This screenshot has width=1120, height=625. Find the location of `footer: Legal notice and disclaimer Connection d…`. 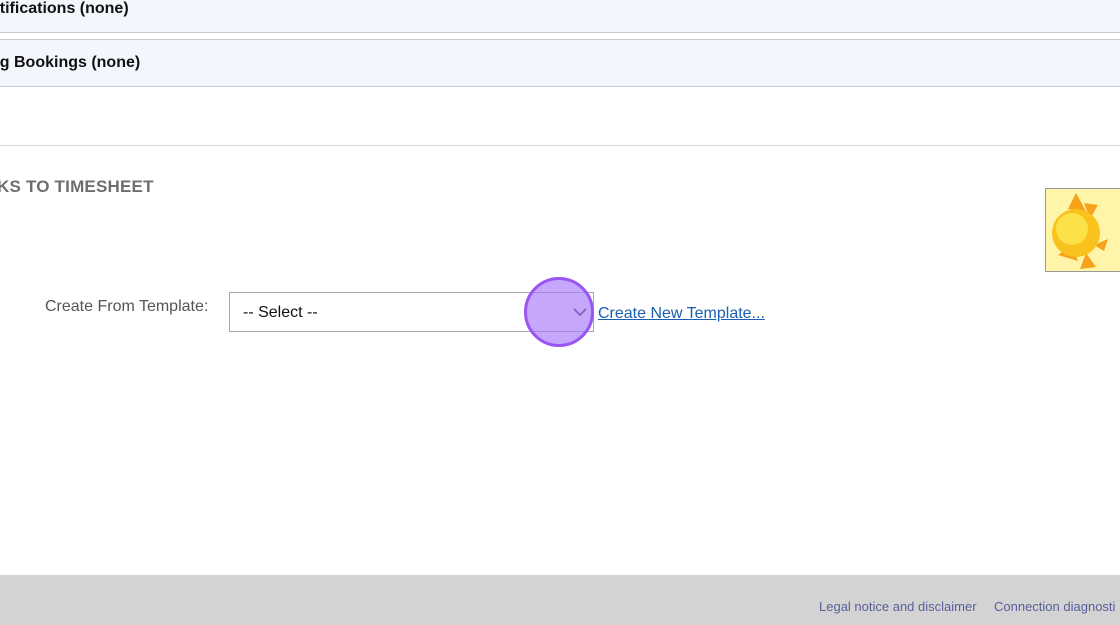

footer: Legal notice and disclaimer Connection d… is located at coordinates (560, 600).